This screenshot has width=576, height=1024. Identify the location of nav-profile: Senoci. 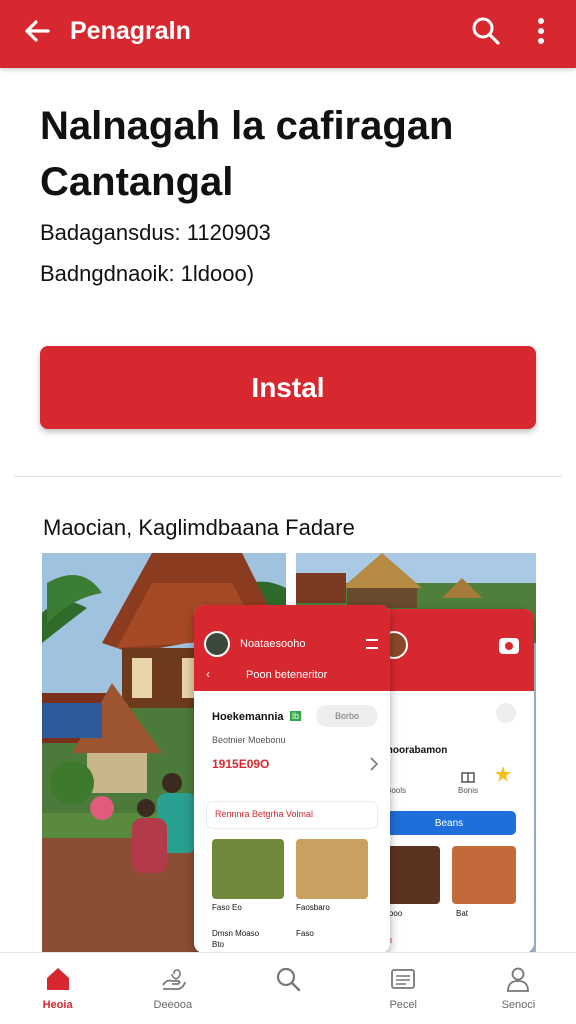
(518, 988).